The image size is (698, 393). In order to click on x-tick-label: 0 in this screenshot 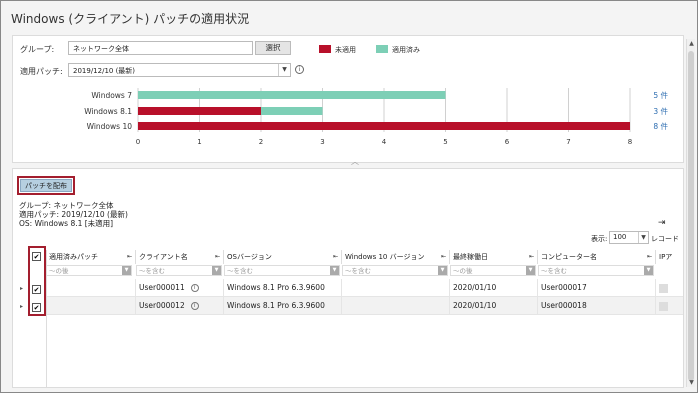, I will do `click(138, 142)`.